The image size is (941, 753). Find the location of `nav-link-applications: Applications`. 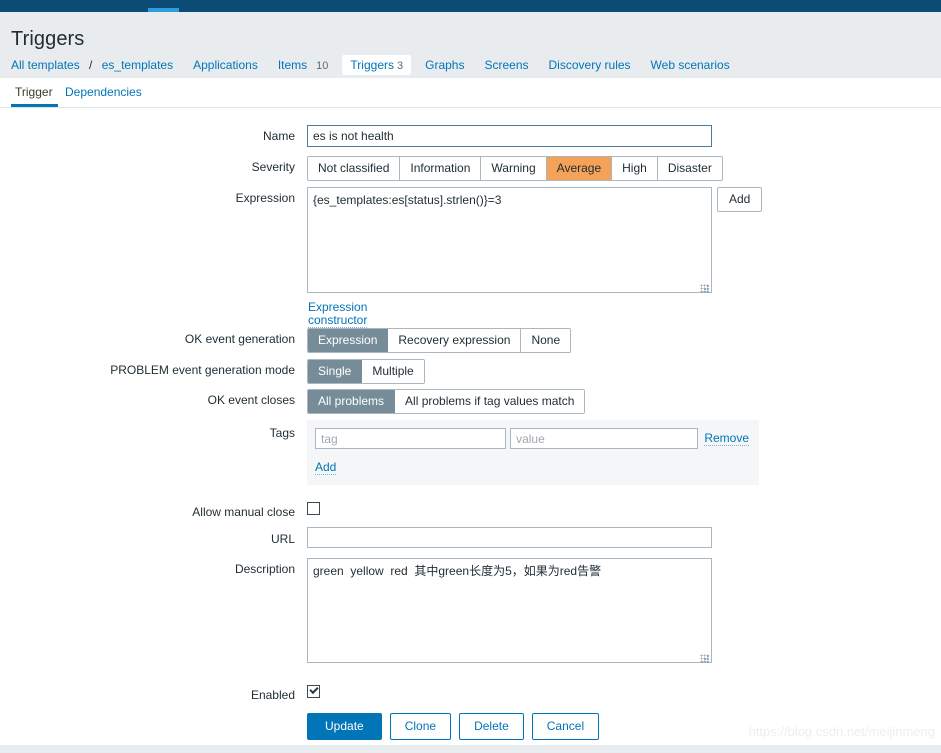

nav-link-applications: Applications is located at coordinates (225, 65).